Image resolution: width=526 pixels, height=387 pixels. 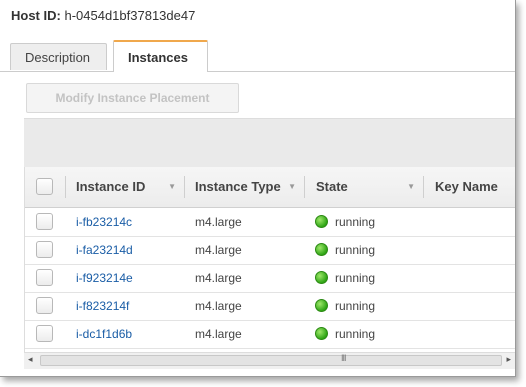 What do you see at coordinates (30, 359) in the screenshot?
I see `scroll-left-icon: ◂` at bounding box center [30, 359].